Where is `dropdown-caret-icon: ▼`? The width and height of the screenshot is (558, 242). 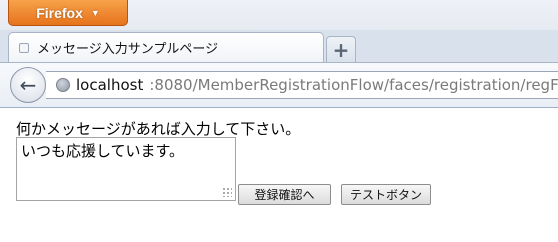
dropdown-caret-icon: ▼ is located at coordinates (95, 12).